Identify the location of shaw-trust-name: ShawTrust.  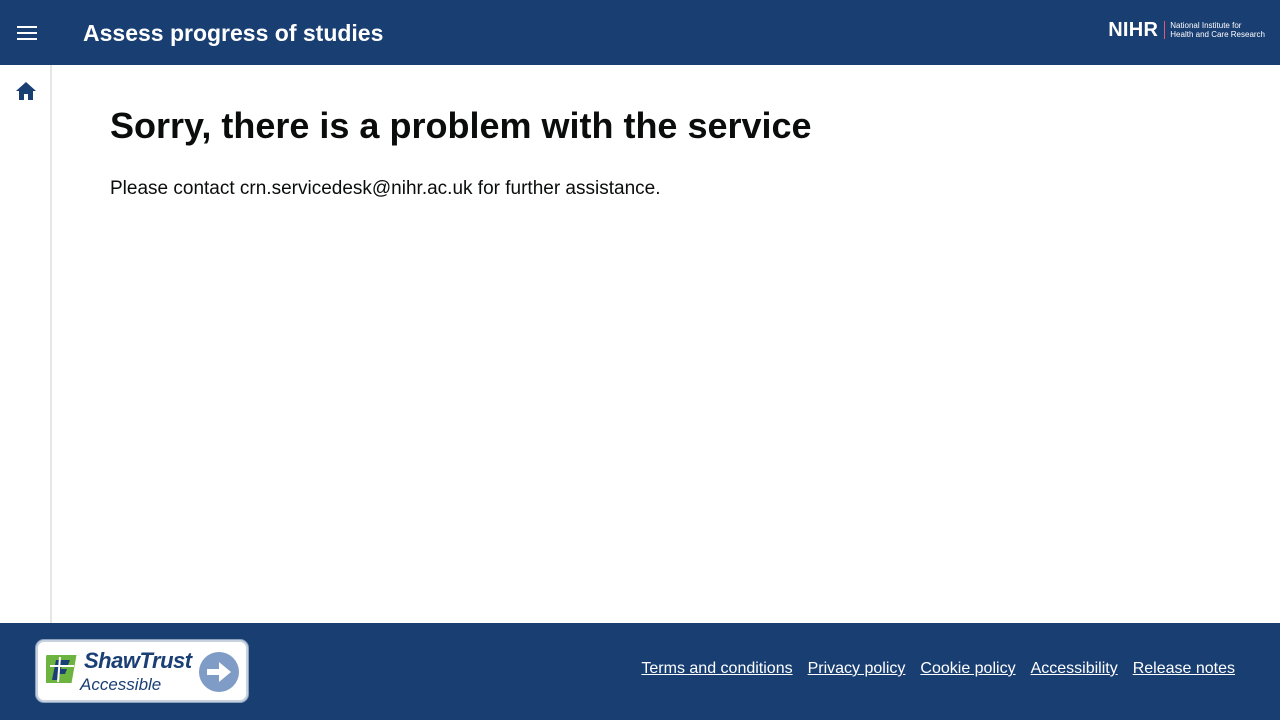
(138, 660).